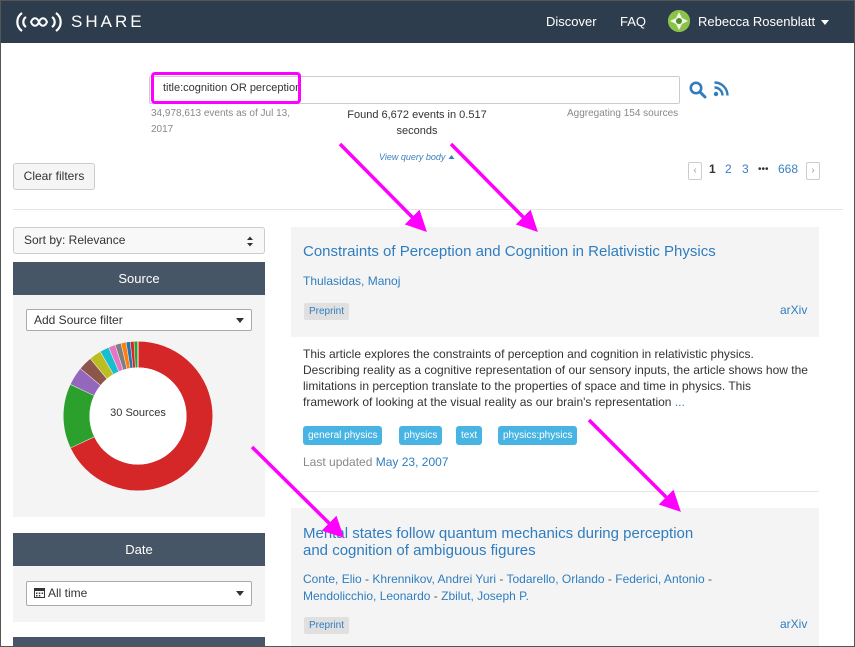 The image size is (855, 647). What do you see at coordinates (485, 596) in the screenshot?
I see `author-name: Zbilut, Joseph P.` at bounding box center [485, 596].